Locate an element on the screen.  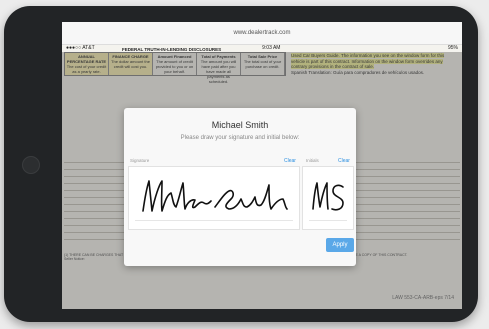
initials-pad is located at coordinates (328, 198).